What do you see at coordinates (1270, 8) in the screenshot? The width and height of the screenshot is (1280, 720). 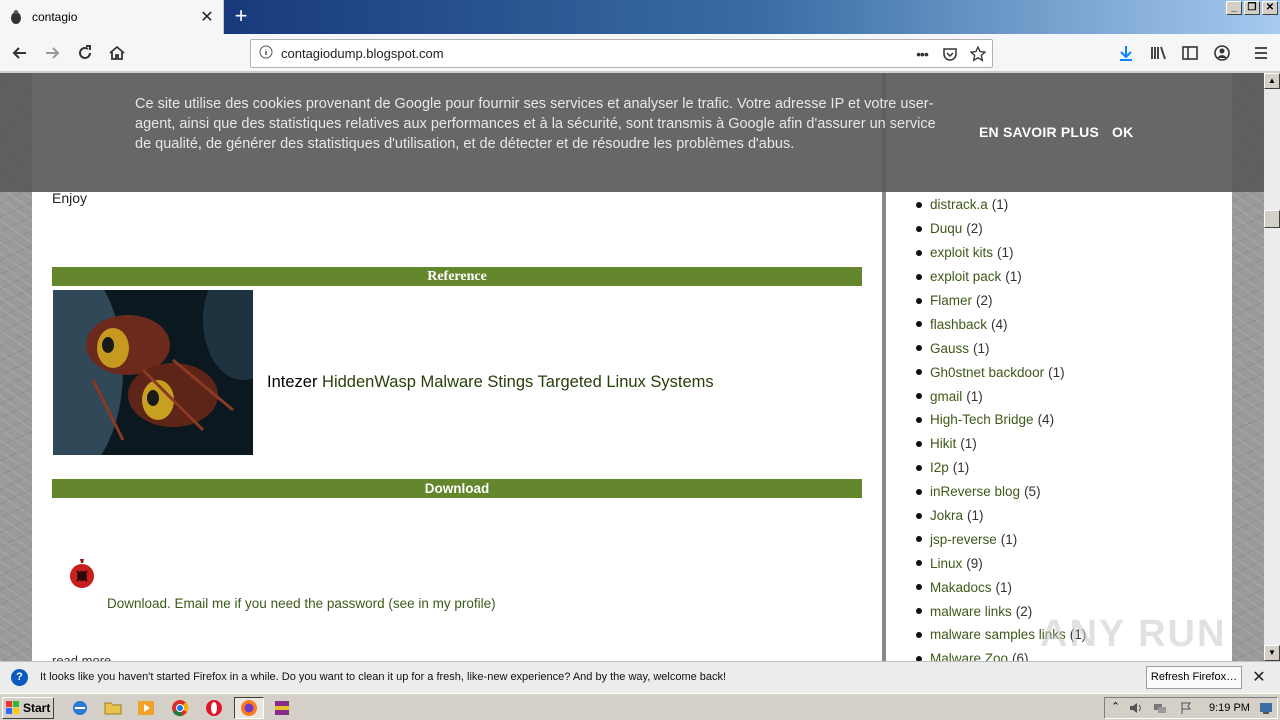 I see `close-window-button: ✕` at bounding box center [1270, 8].